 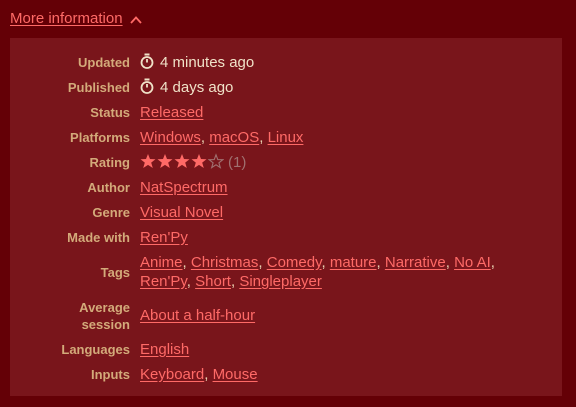 I want to click on genre-link: Visual Novel, so click(x=181, y=212).